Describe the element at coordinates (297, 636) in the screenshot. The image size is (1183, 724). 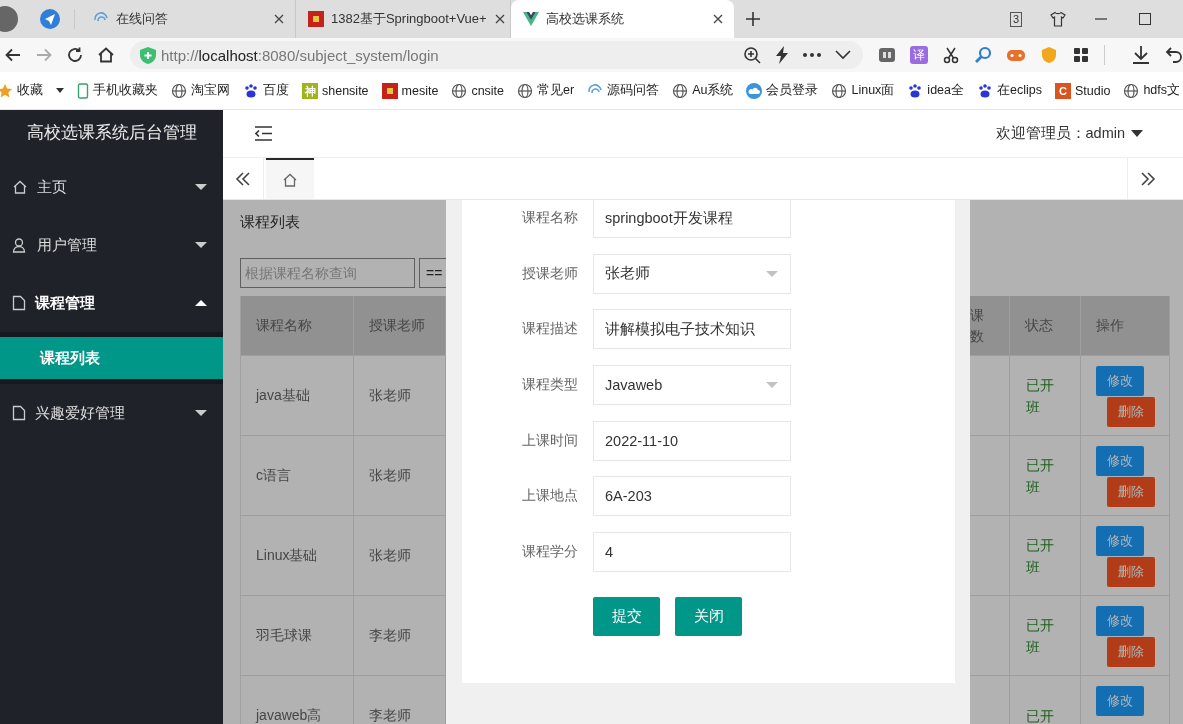
I see `table-cell: 羽毛球课` at that location.